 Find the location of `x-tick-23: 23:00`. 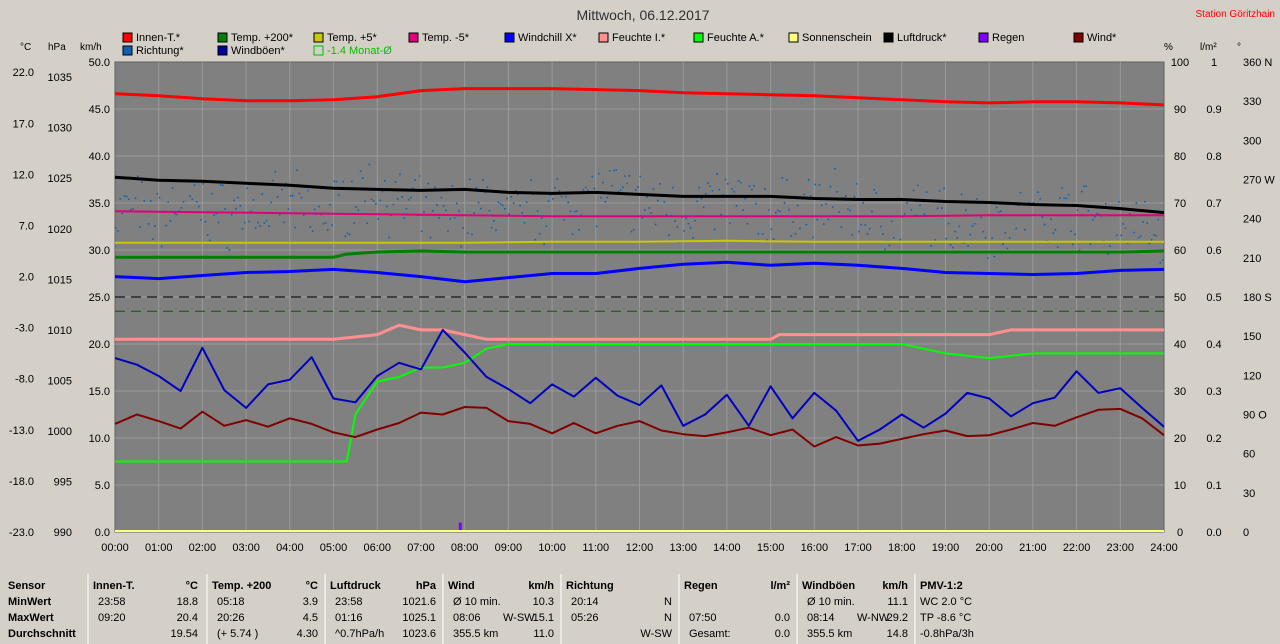

x-tick-23: 23:00 is located at coordinates (1121, 548).